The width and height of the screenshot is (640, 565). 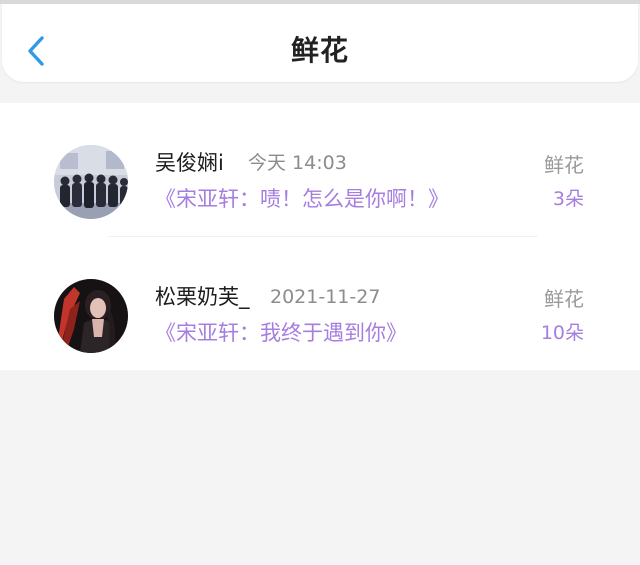 I want to click on sender-name: 吴俊娴i, so click(x=189, y=163).